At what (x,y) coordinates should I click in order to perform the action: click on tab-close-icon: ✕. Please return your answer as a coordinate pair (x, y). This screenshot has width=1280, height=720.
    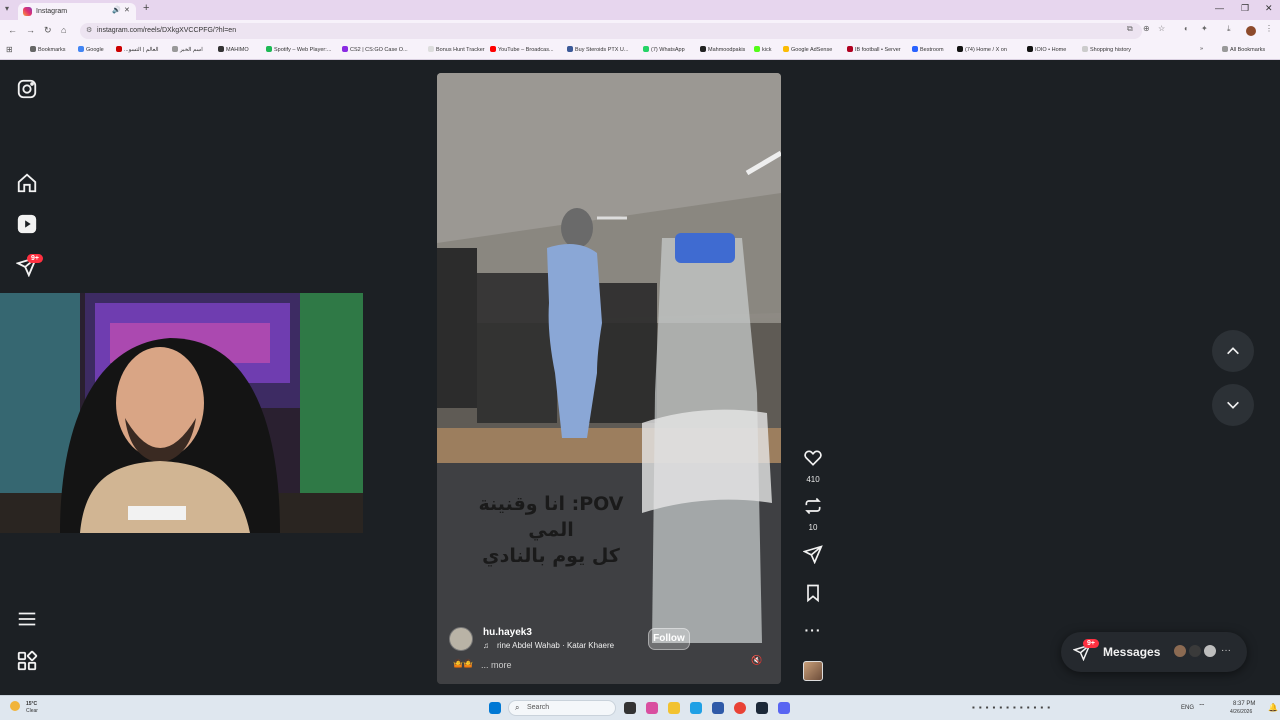
    Looking at the image, I should click on (127, 10).